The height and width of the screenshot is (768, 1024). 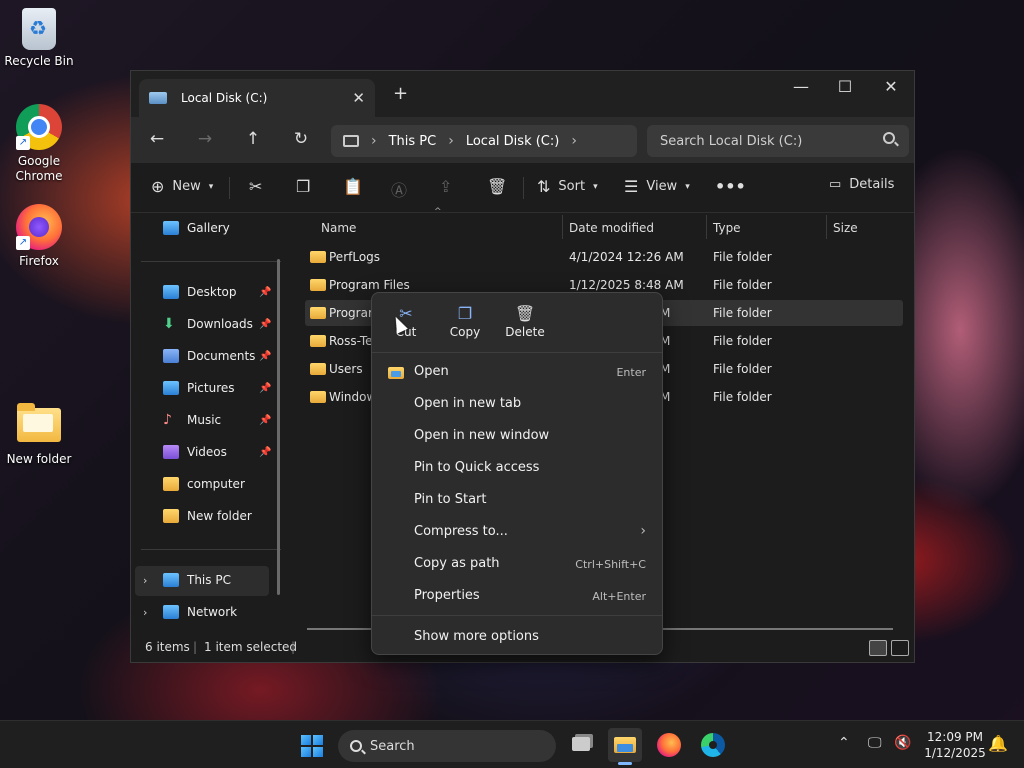 What do you see at coordinates (301, 139) in the screenshot?
I see `refresh-button: ↻` at bounding box center [301, 139].